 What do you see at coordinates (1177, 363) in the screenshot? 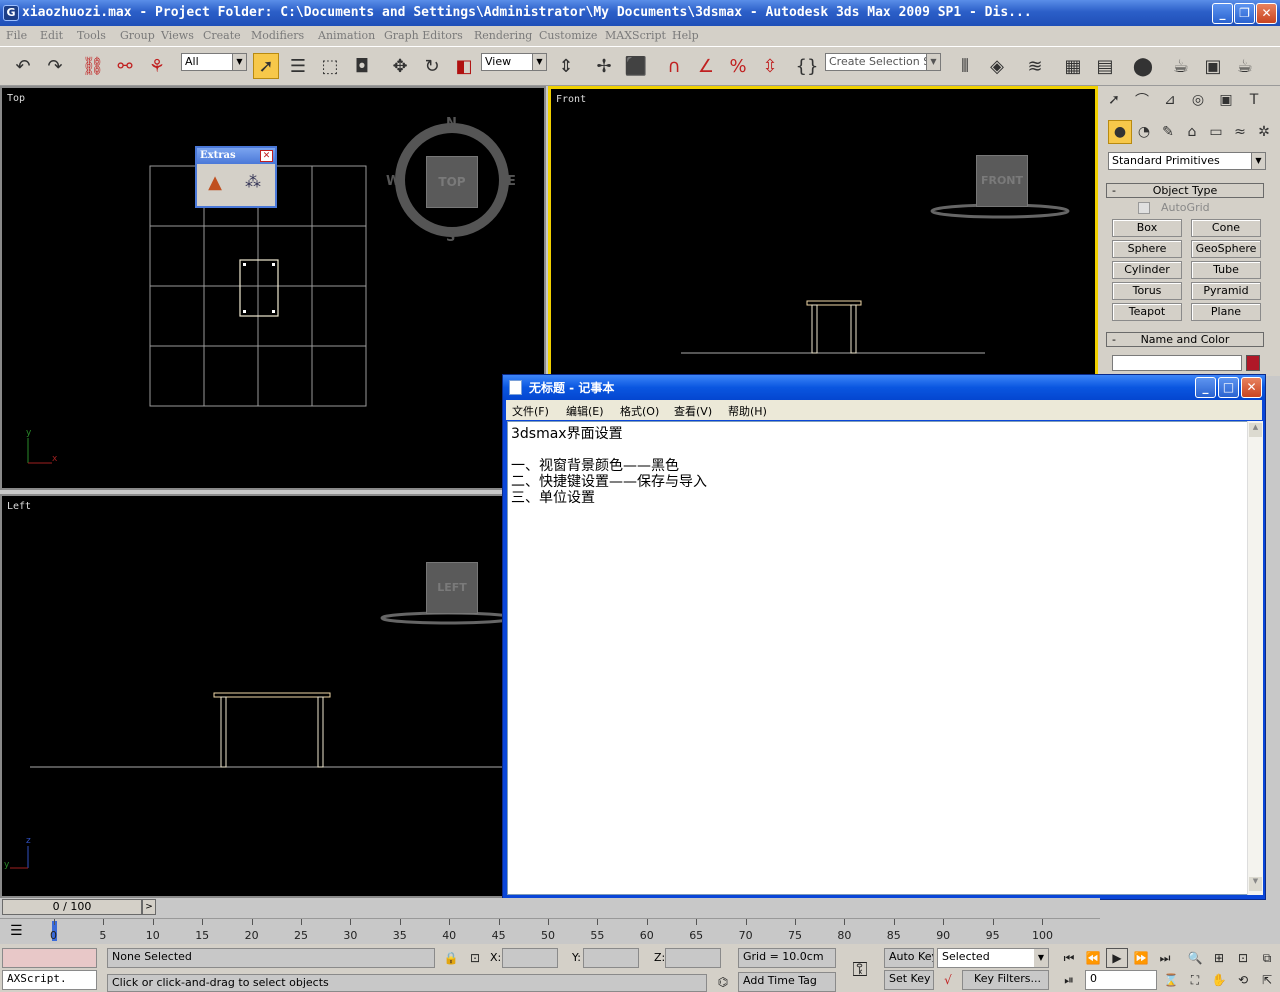
I see `object-name-input` at bounding box center [1177, 363].